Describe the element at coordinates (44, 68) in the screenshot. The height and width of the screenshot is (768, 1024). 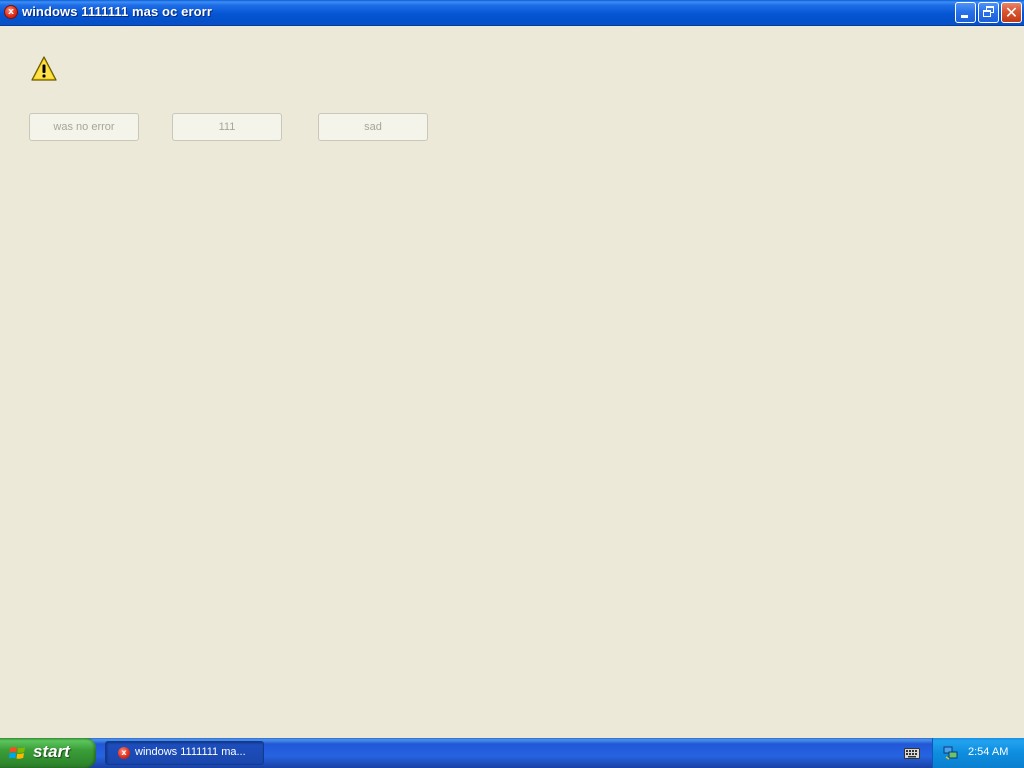
I see `warning-icon` at that location.